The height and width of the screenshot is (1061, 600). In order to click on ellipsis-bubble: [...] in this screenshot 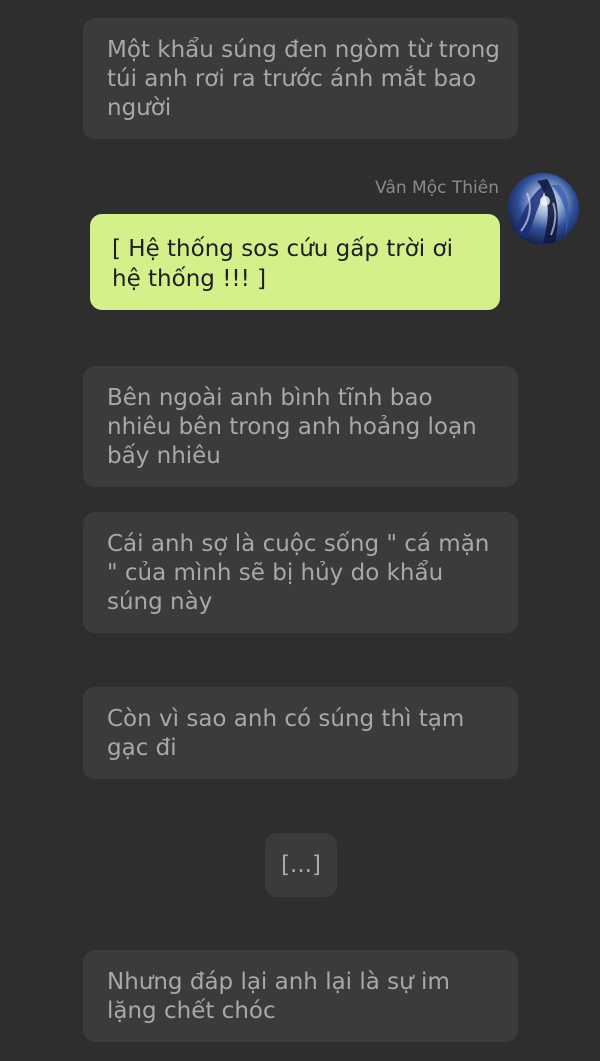, I will do `click(301, 865)`.